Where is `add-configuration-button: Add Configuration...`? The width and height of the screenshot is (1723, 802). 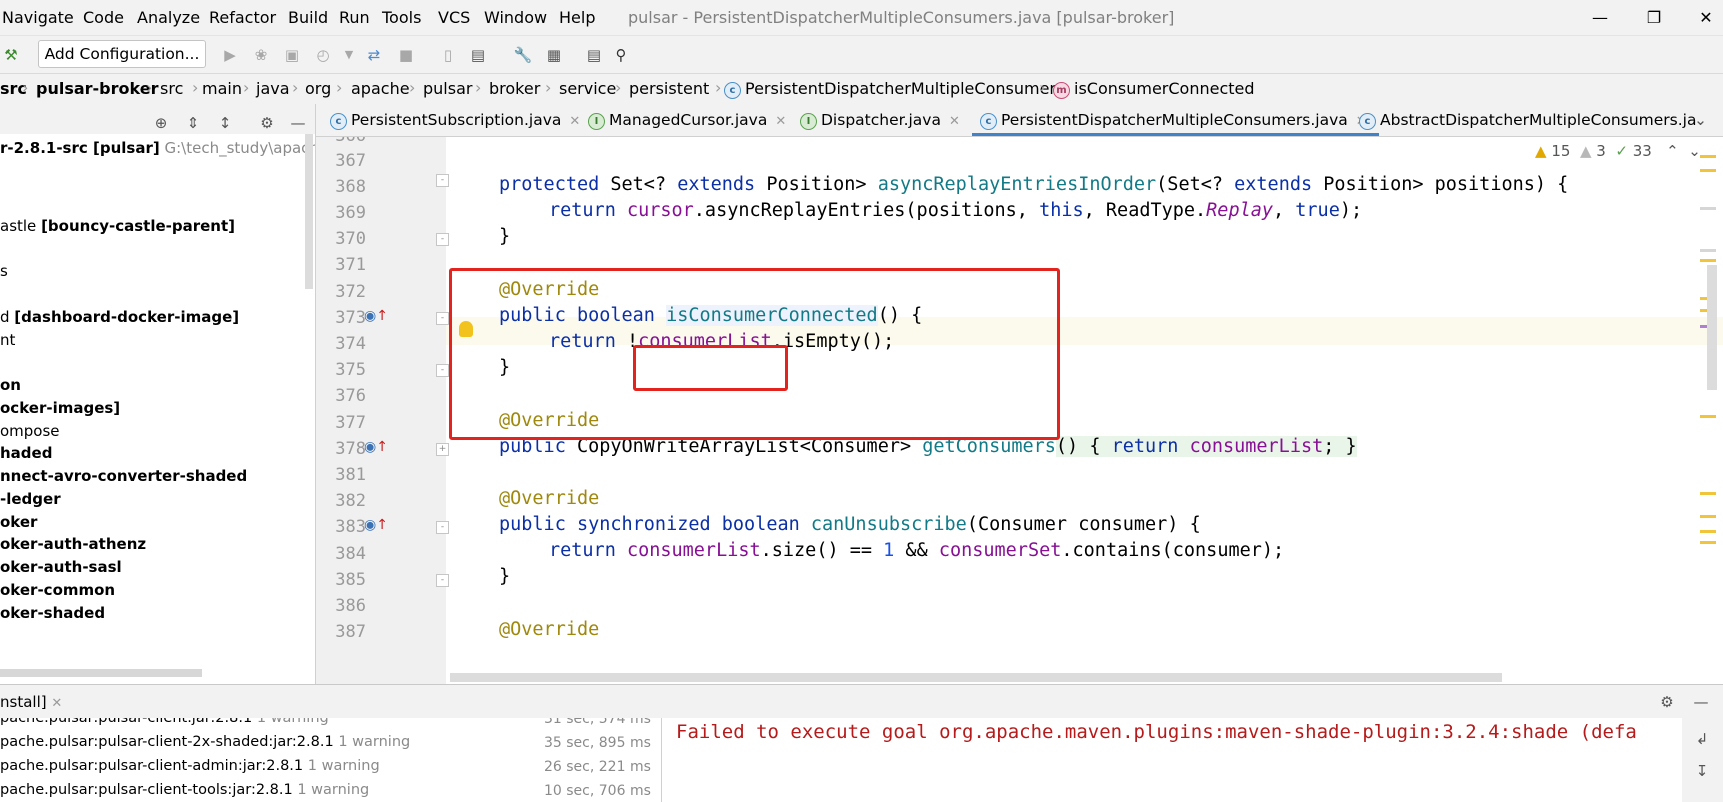 add-configuration-button: Add Configuration... is located at coordinates (122, 54).